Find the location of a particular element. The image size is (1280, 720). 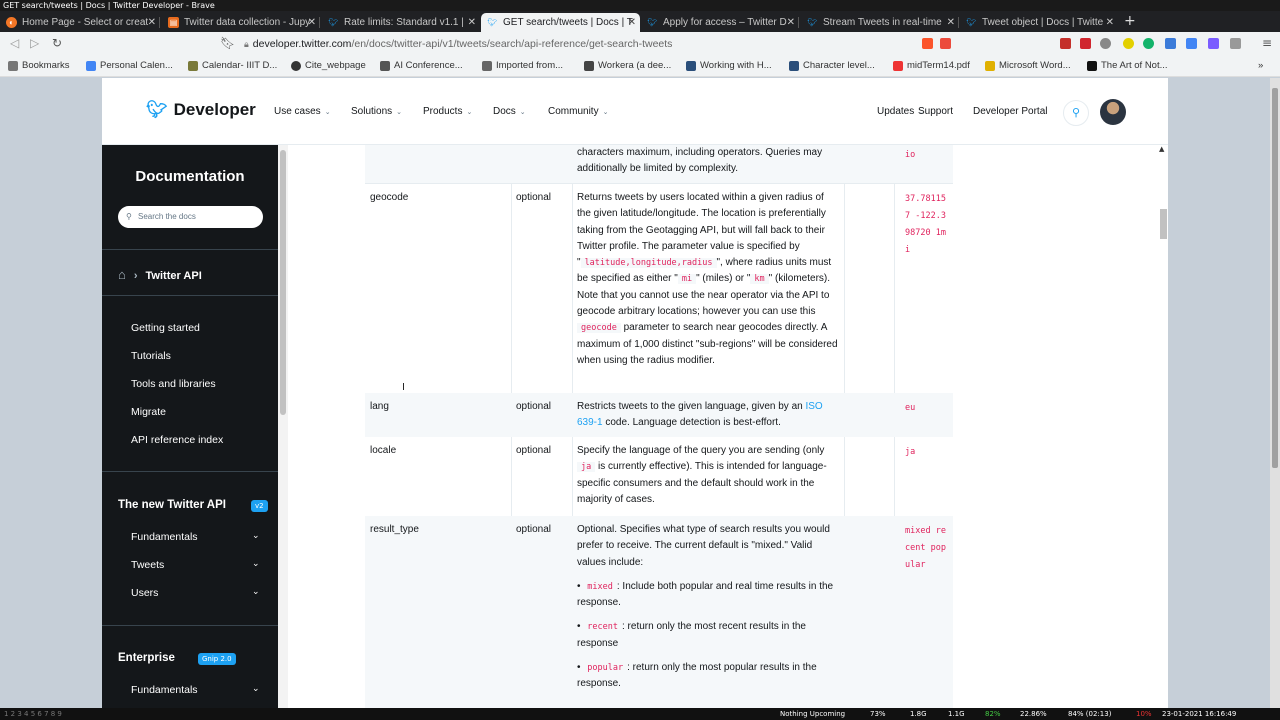

jupyter-icon: ◐ is located at coordinates (11, 22).